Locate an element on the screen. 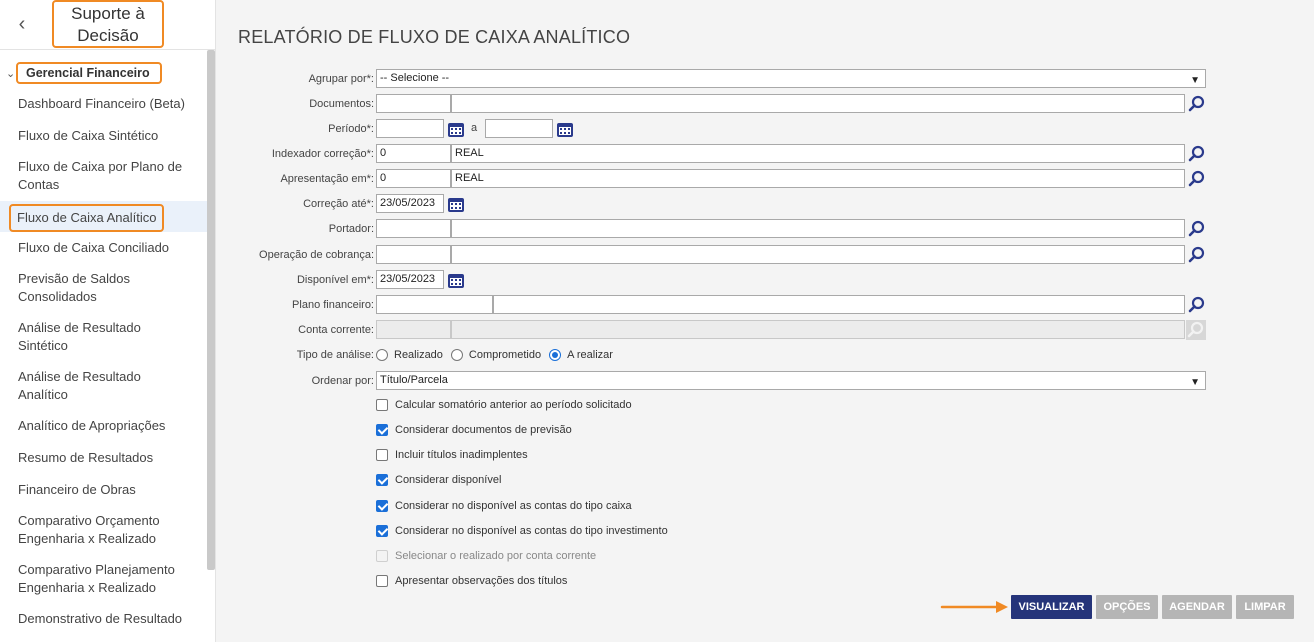  operacao-code-input is located at coordinates (413, 254).